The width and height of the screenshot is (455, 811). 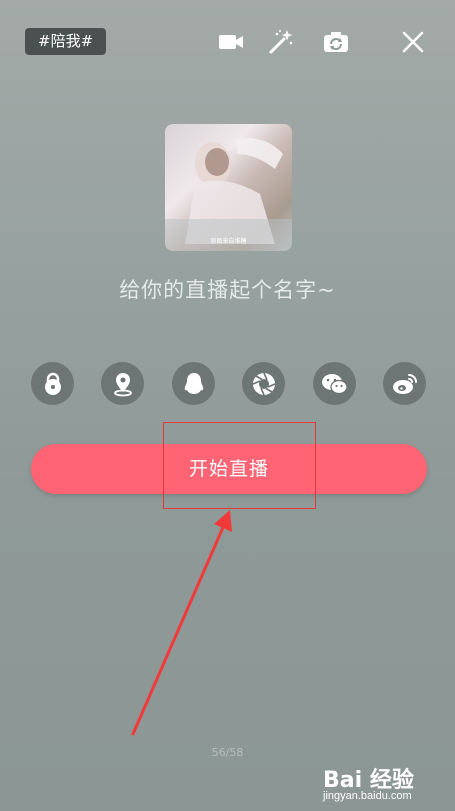 I want to click on qq-icon, so click(x=193, y=383).